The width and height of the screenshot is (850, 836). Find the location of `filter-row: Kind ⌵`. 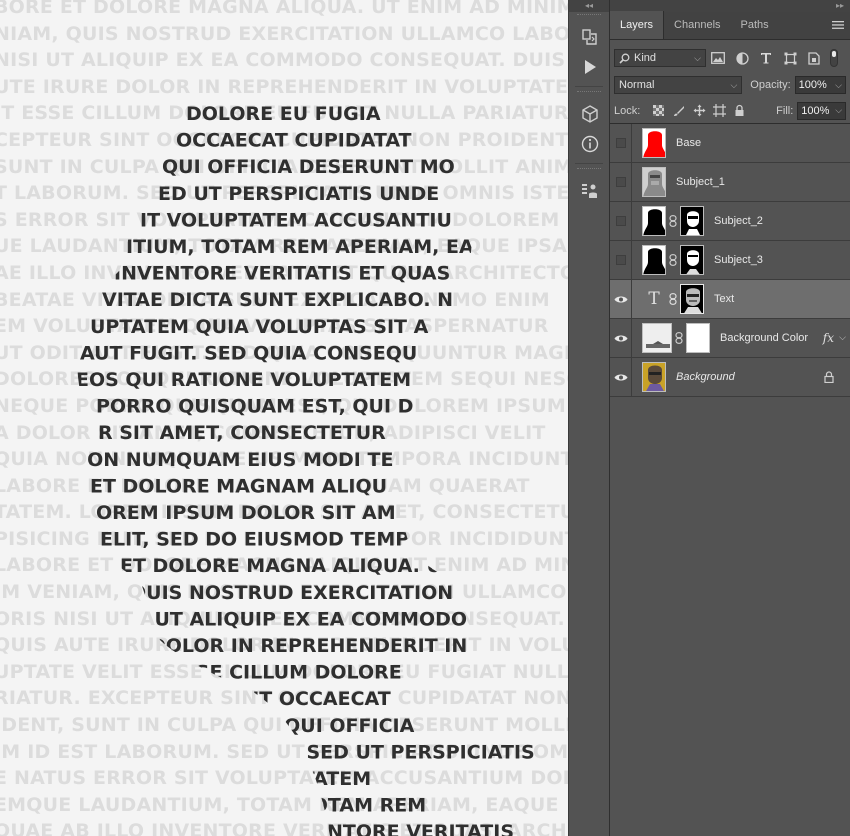

filter-row: Kind ⌵ is located at coordinates (730, 58).